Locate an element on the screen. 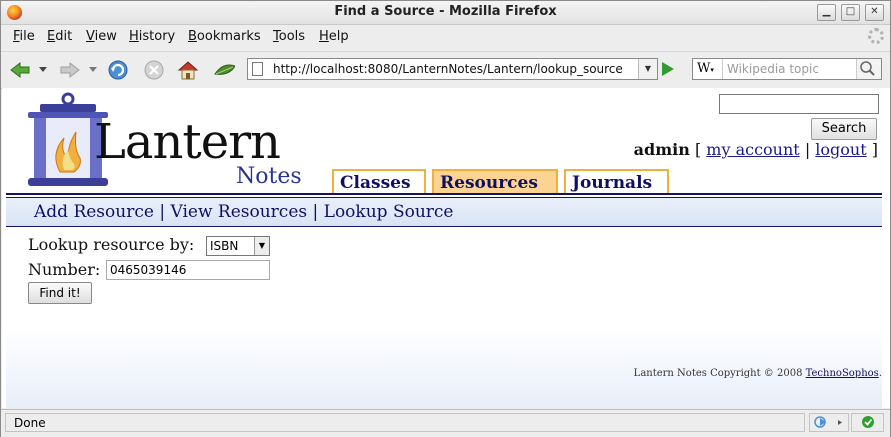  leaf-bookmark-icon is located at coordinates (224, 70).